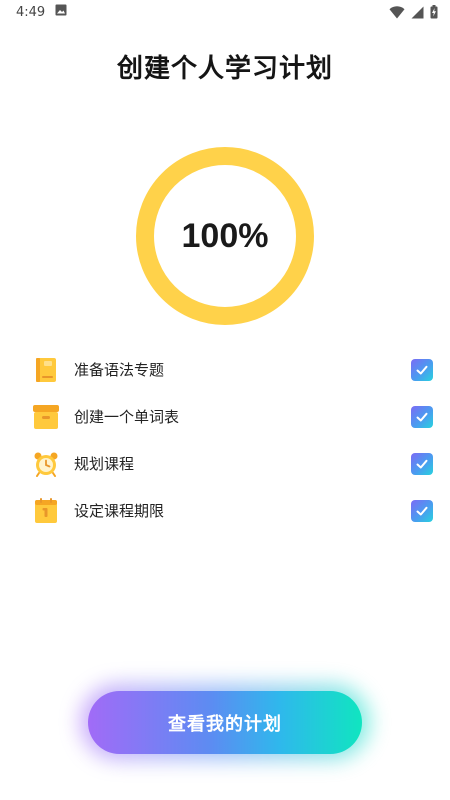  What do you see at coordinates (46, 464) in the screenshot?
I see `alarm-clock-icon` at bounding box center [46, 464].